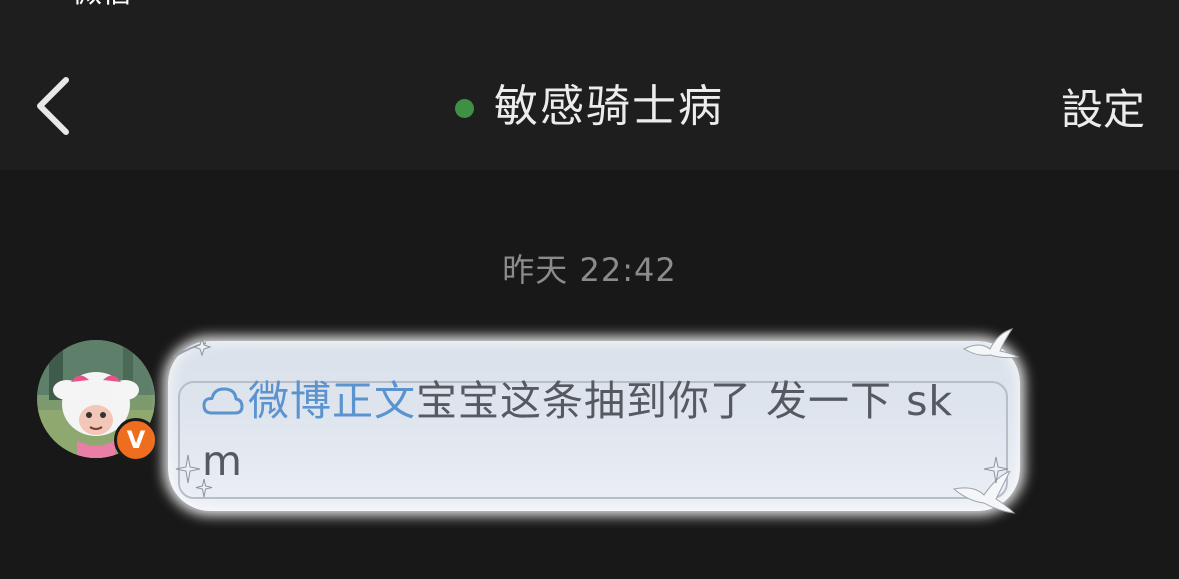  I want to click on status-bar: 微信, so click(589, 6).